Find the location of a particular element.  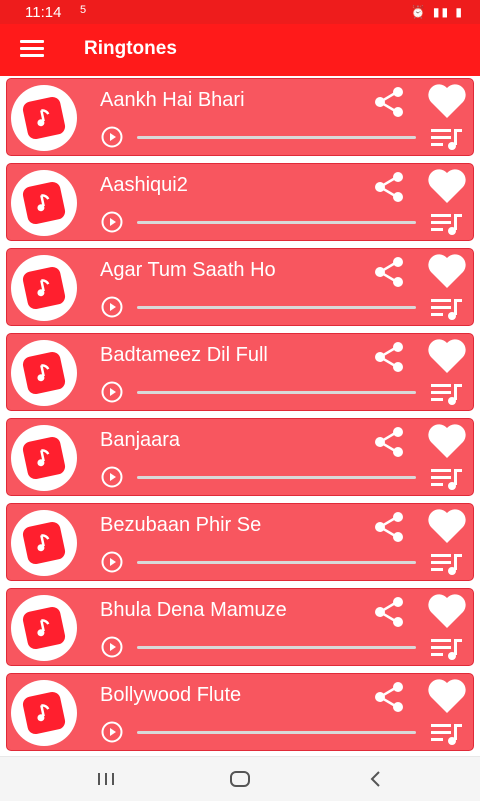

ringtone-row: Banjaara is located at coordinates (240, 457).